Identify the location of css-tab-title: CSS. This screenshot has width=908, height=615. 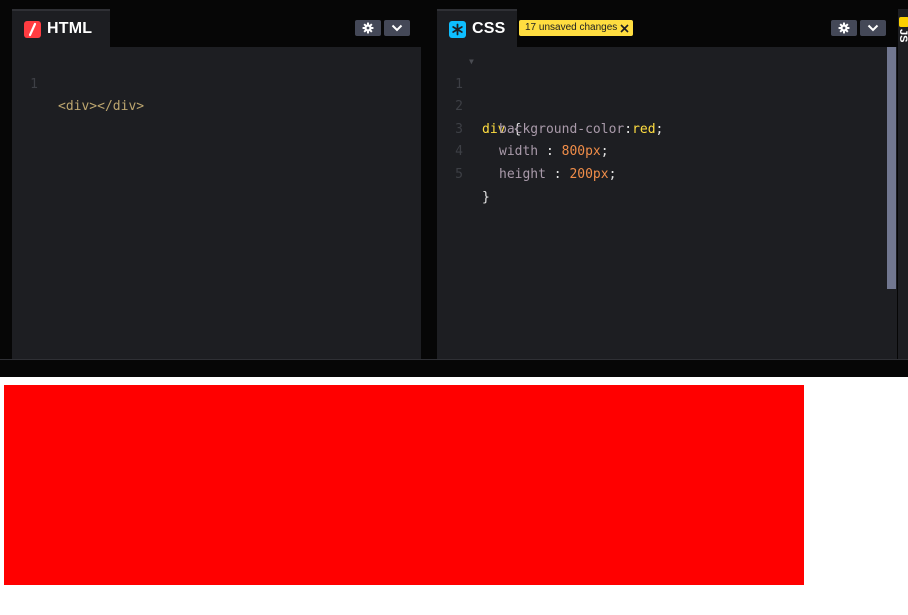
(489, 28).